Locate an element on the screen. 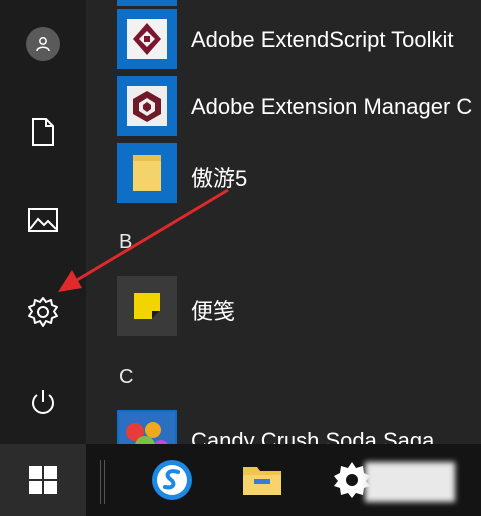 This screenshot has width=481, height=516. taskbar-separator is located at coordinates (102, 482).